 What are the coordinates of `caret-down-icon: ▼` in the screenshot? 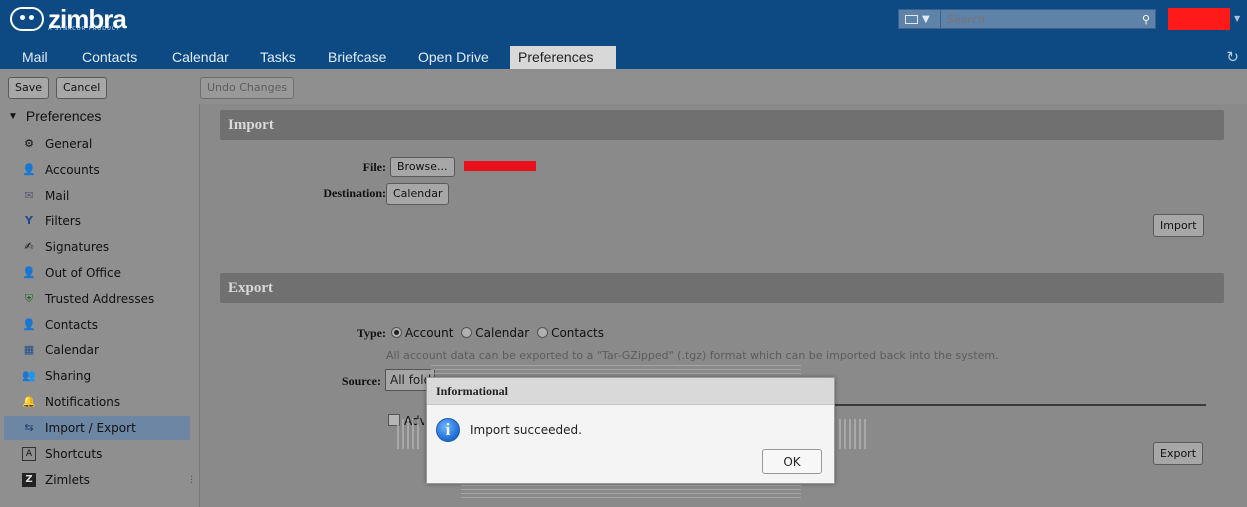 It's located at (926, 19).